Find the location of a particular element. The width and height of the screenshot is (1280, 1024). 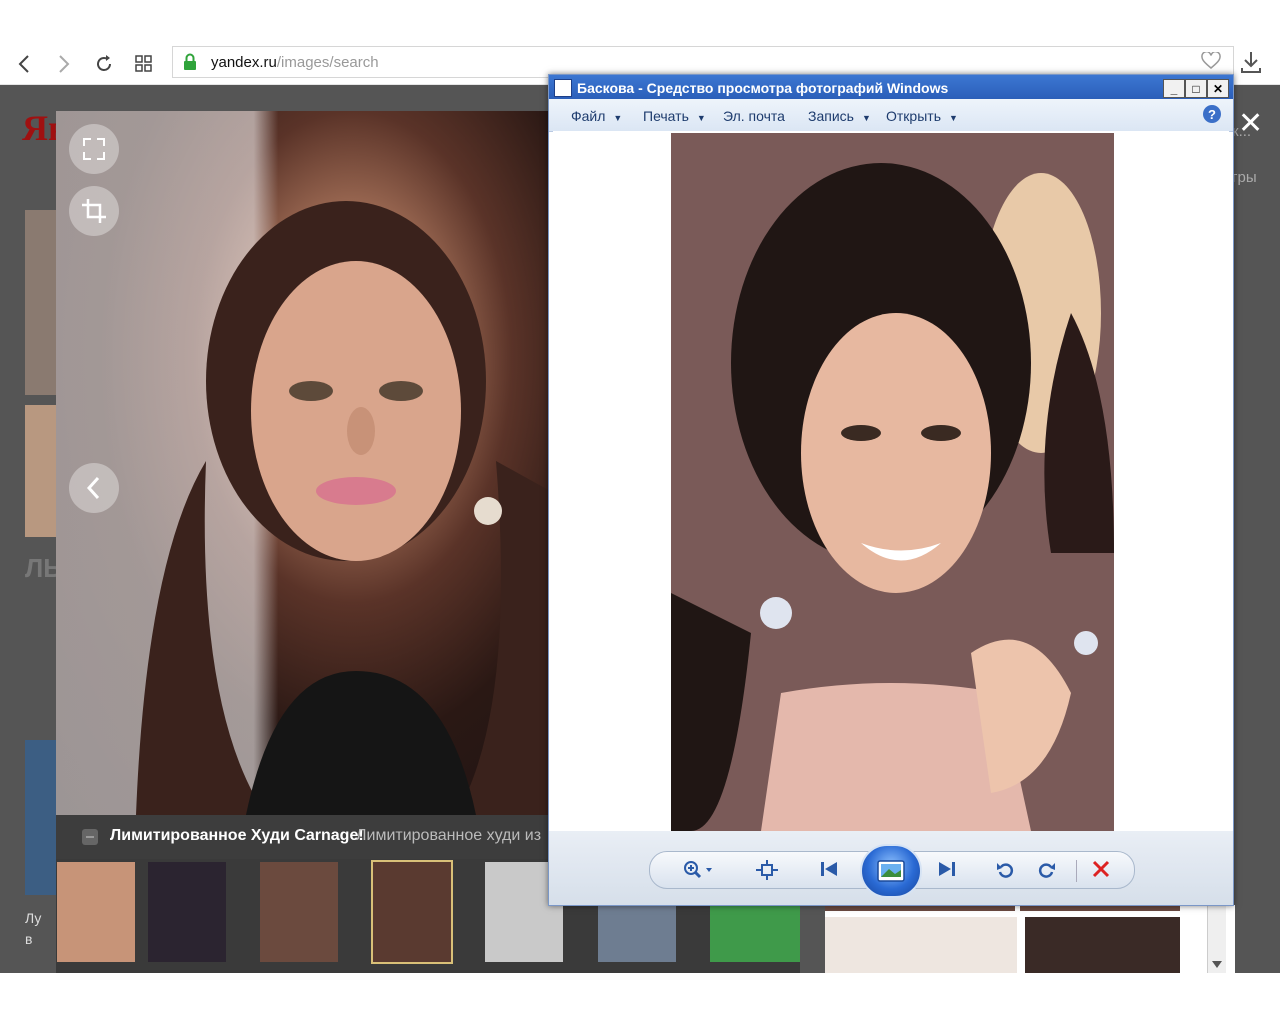

forward-icon is located at coordinates (64, 64).